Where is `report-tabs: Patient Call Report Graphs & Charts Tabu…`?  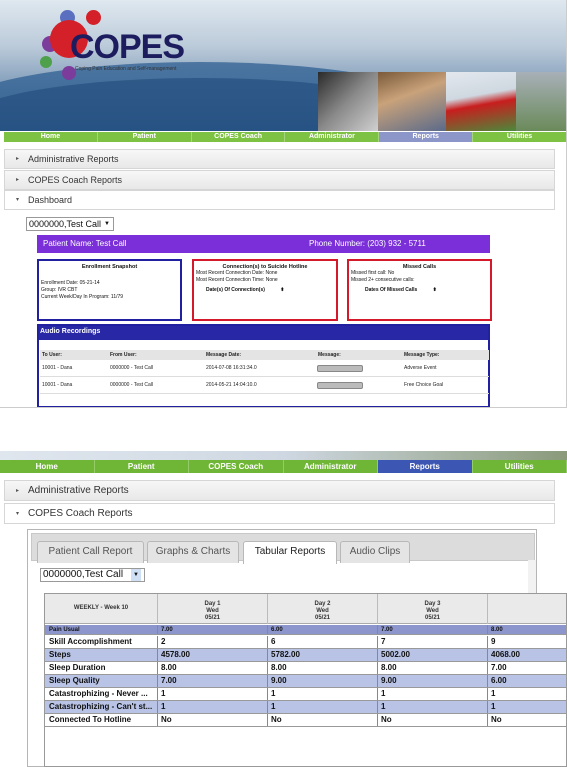 report-tabs: Patient Call Report Graphs & Charts Tabu… is located at coordinates (283, 548).